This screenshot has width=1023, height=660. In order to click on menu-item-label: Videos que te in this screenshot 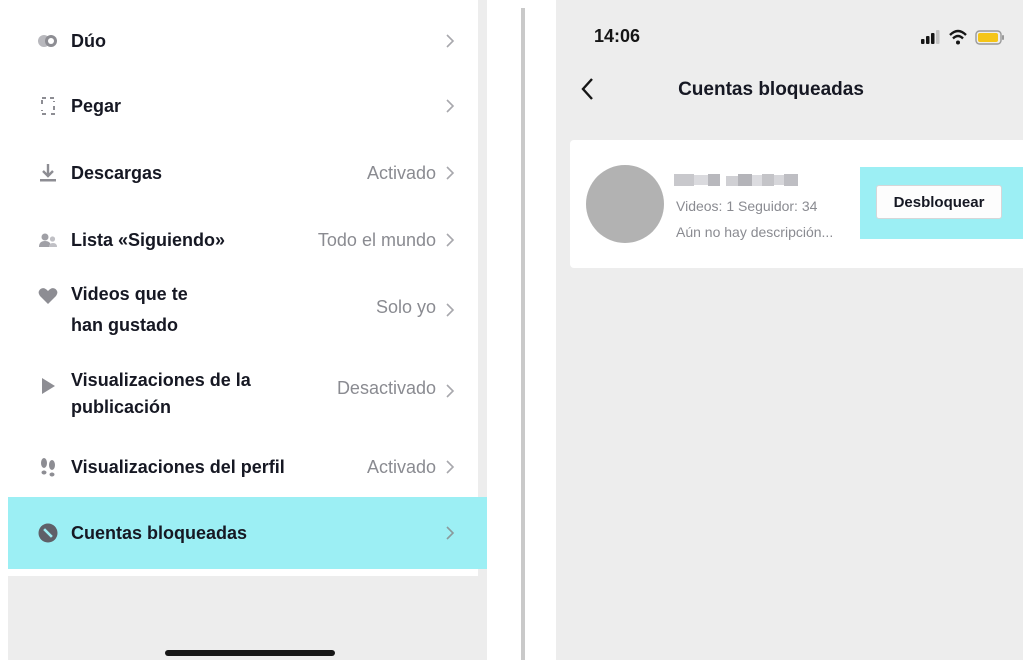, I will do `click(129, 294)`.